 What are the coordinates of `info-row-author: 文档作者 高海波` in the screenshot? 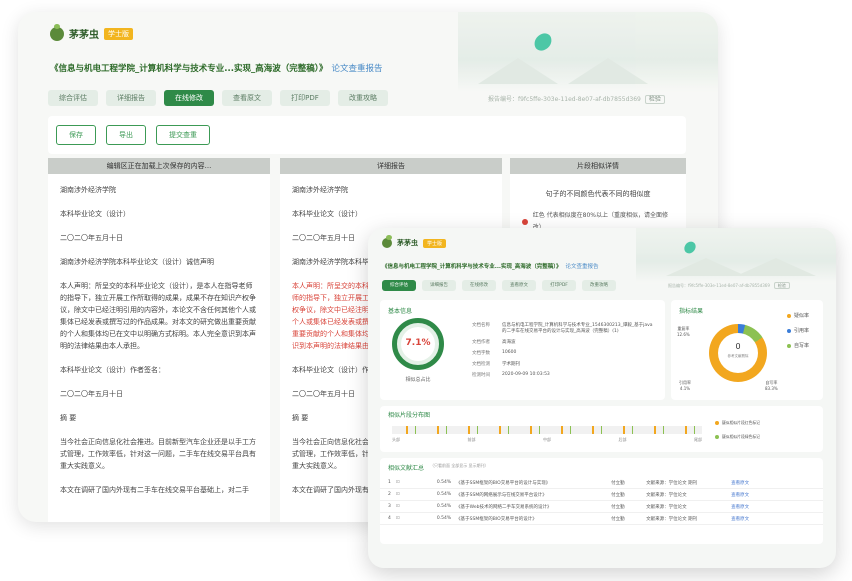 It's located at (564, 342).